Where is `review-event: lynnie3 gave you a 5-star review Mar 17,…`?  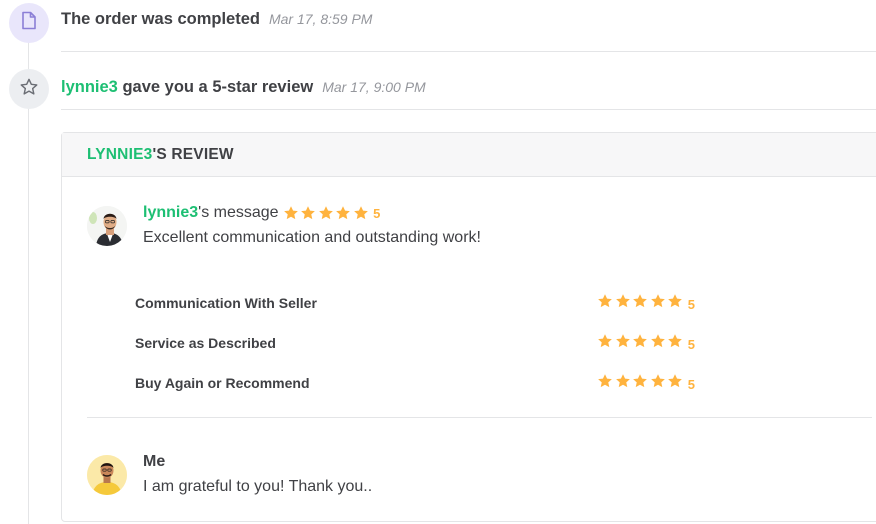
review-event: lynnie3 gave you a 5-star review Mar 17,… is located at coordinates (243, 87).